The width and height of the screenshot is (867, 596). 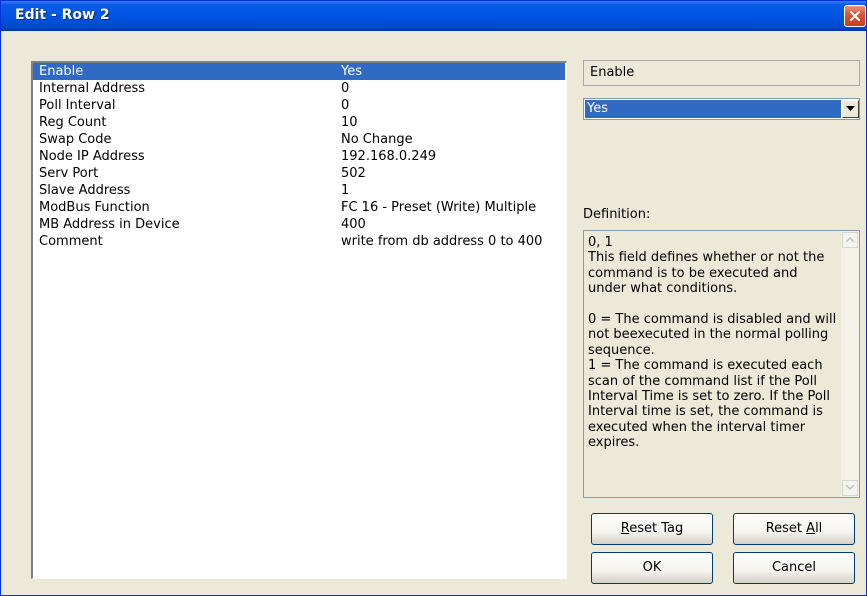 I want to click on reset-tag-button: Reset Tag, so click(x=652, y=529).